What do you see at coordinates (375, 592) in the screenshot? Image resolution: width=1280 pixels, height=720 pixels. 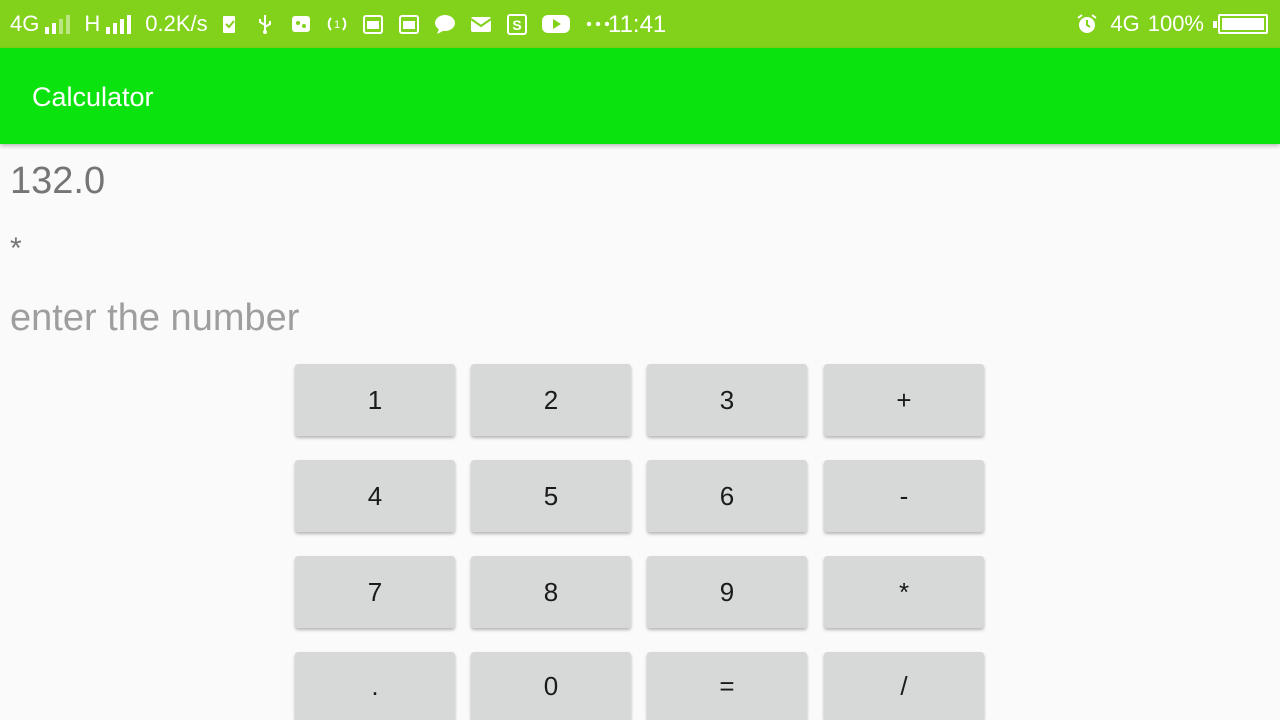 I see `key-7-button: 7` at bounding box center [375, 592].